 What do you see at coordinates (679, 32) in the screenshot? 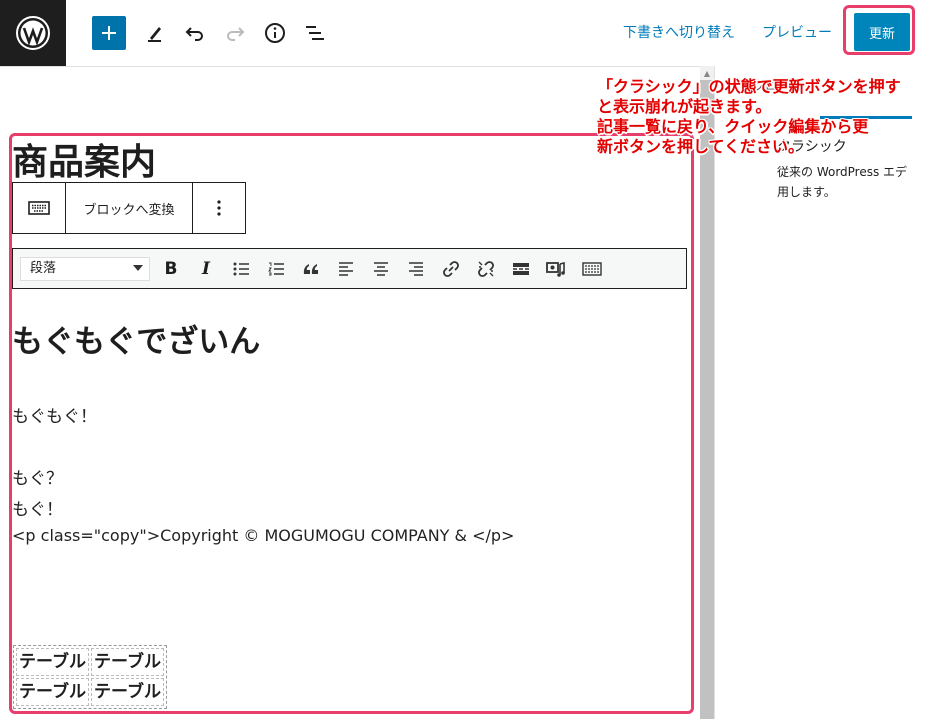
I see `switch-to-draft-button: 下書きへ切り替え` at bounding box center [679, 32].